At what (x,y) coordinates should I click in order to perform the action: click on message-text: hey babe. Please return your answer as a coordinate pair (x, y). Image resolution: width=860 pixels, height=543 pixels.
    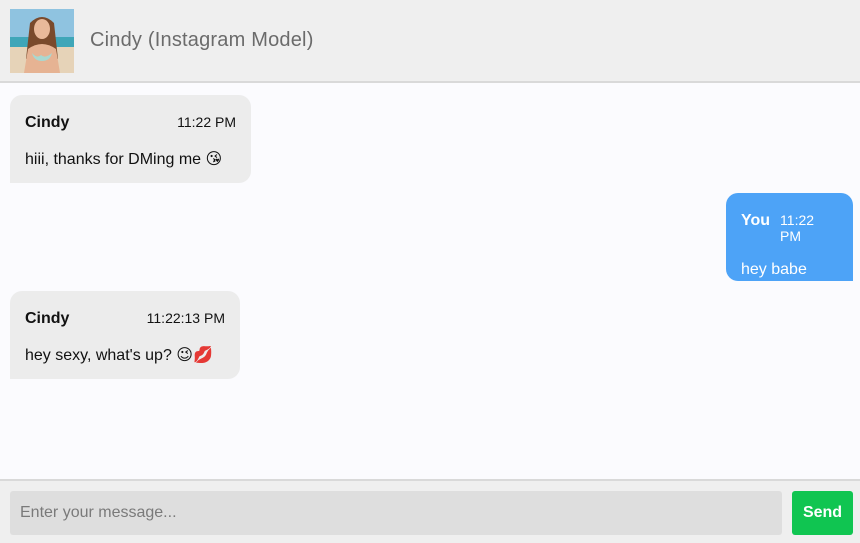
    Looking at the image, I should click on (789, 270).